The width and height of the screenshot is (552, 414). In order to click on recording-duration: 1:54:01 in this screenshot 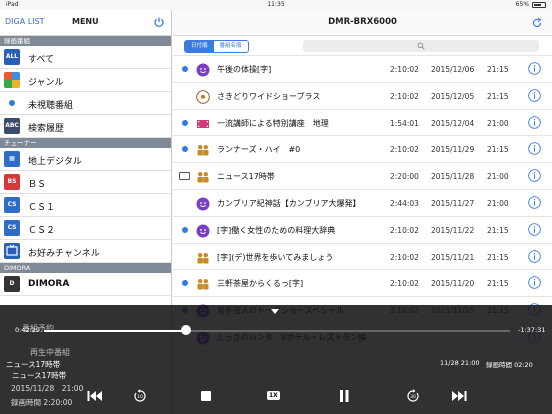, I will do `click(404, 123)`.